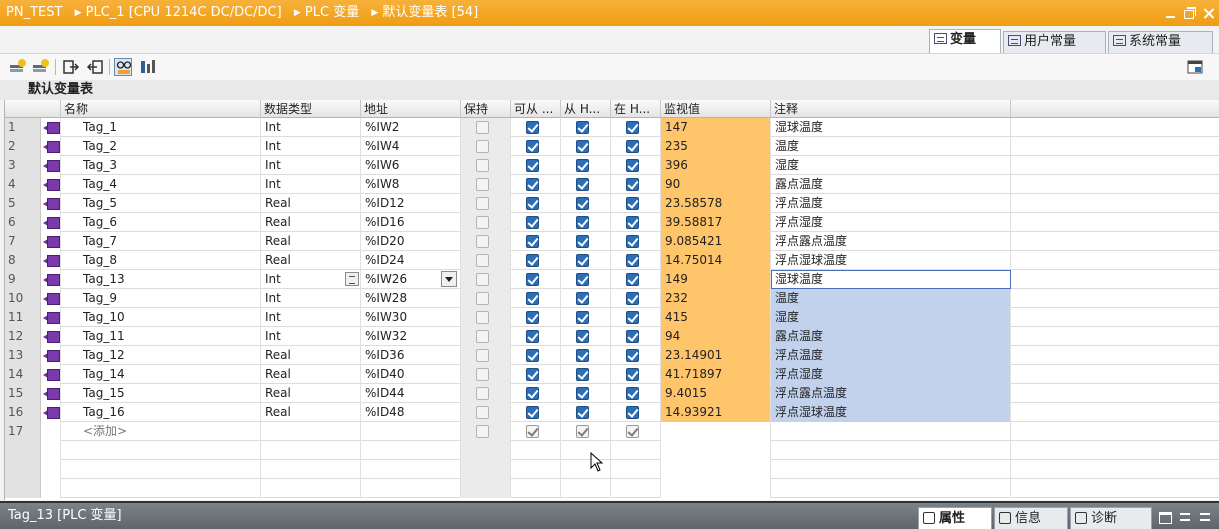 Image resolution: width=1219 pixels, height=529 pixels. What do you see at coordinates (411, 374) in the screenshot?
I see `address-cell: %ID40` at bounding box center [411, 374].